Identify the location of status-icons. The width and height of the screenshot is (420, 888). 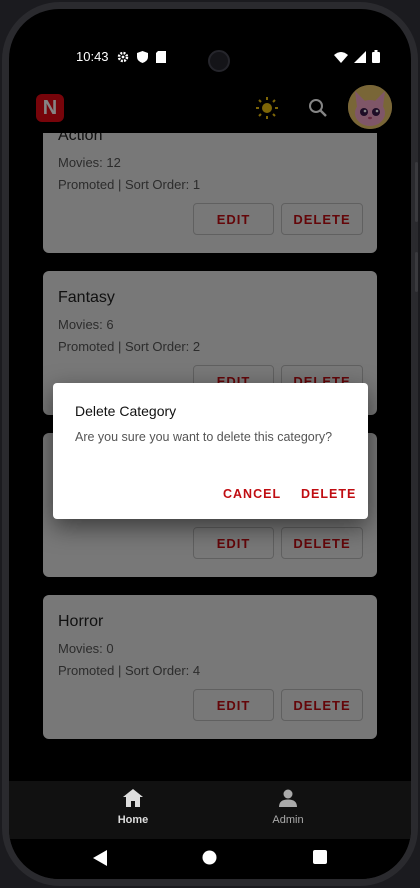
(357, 56).